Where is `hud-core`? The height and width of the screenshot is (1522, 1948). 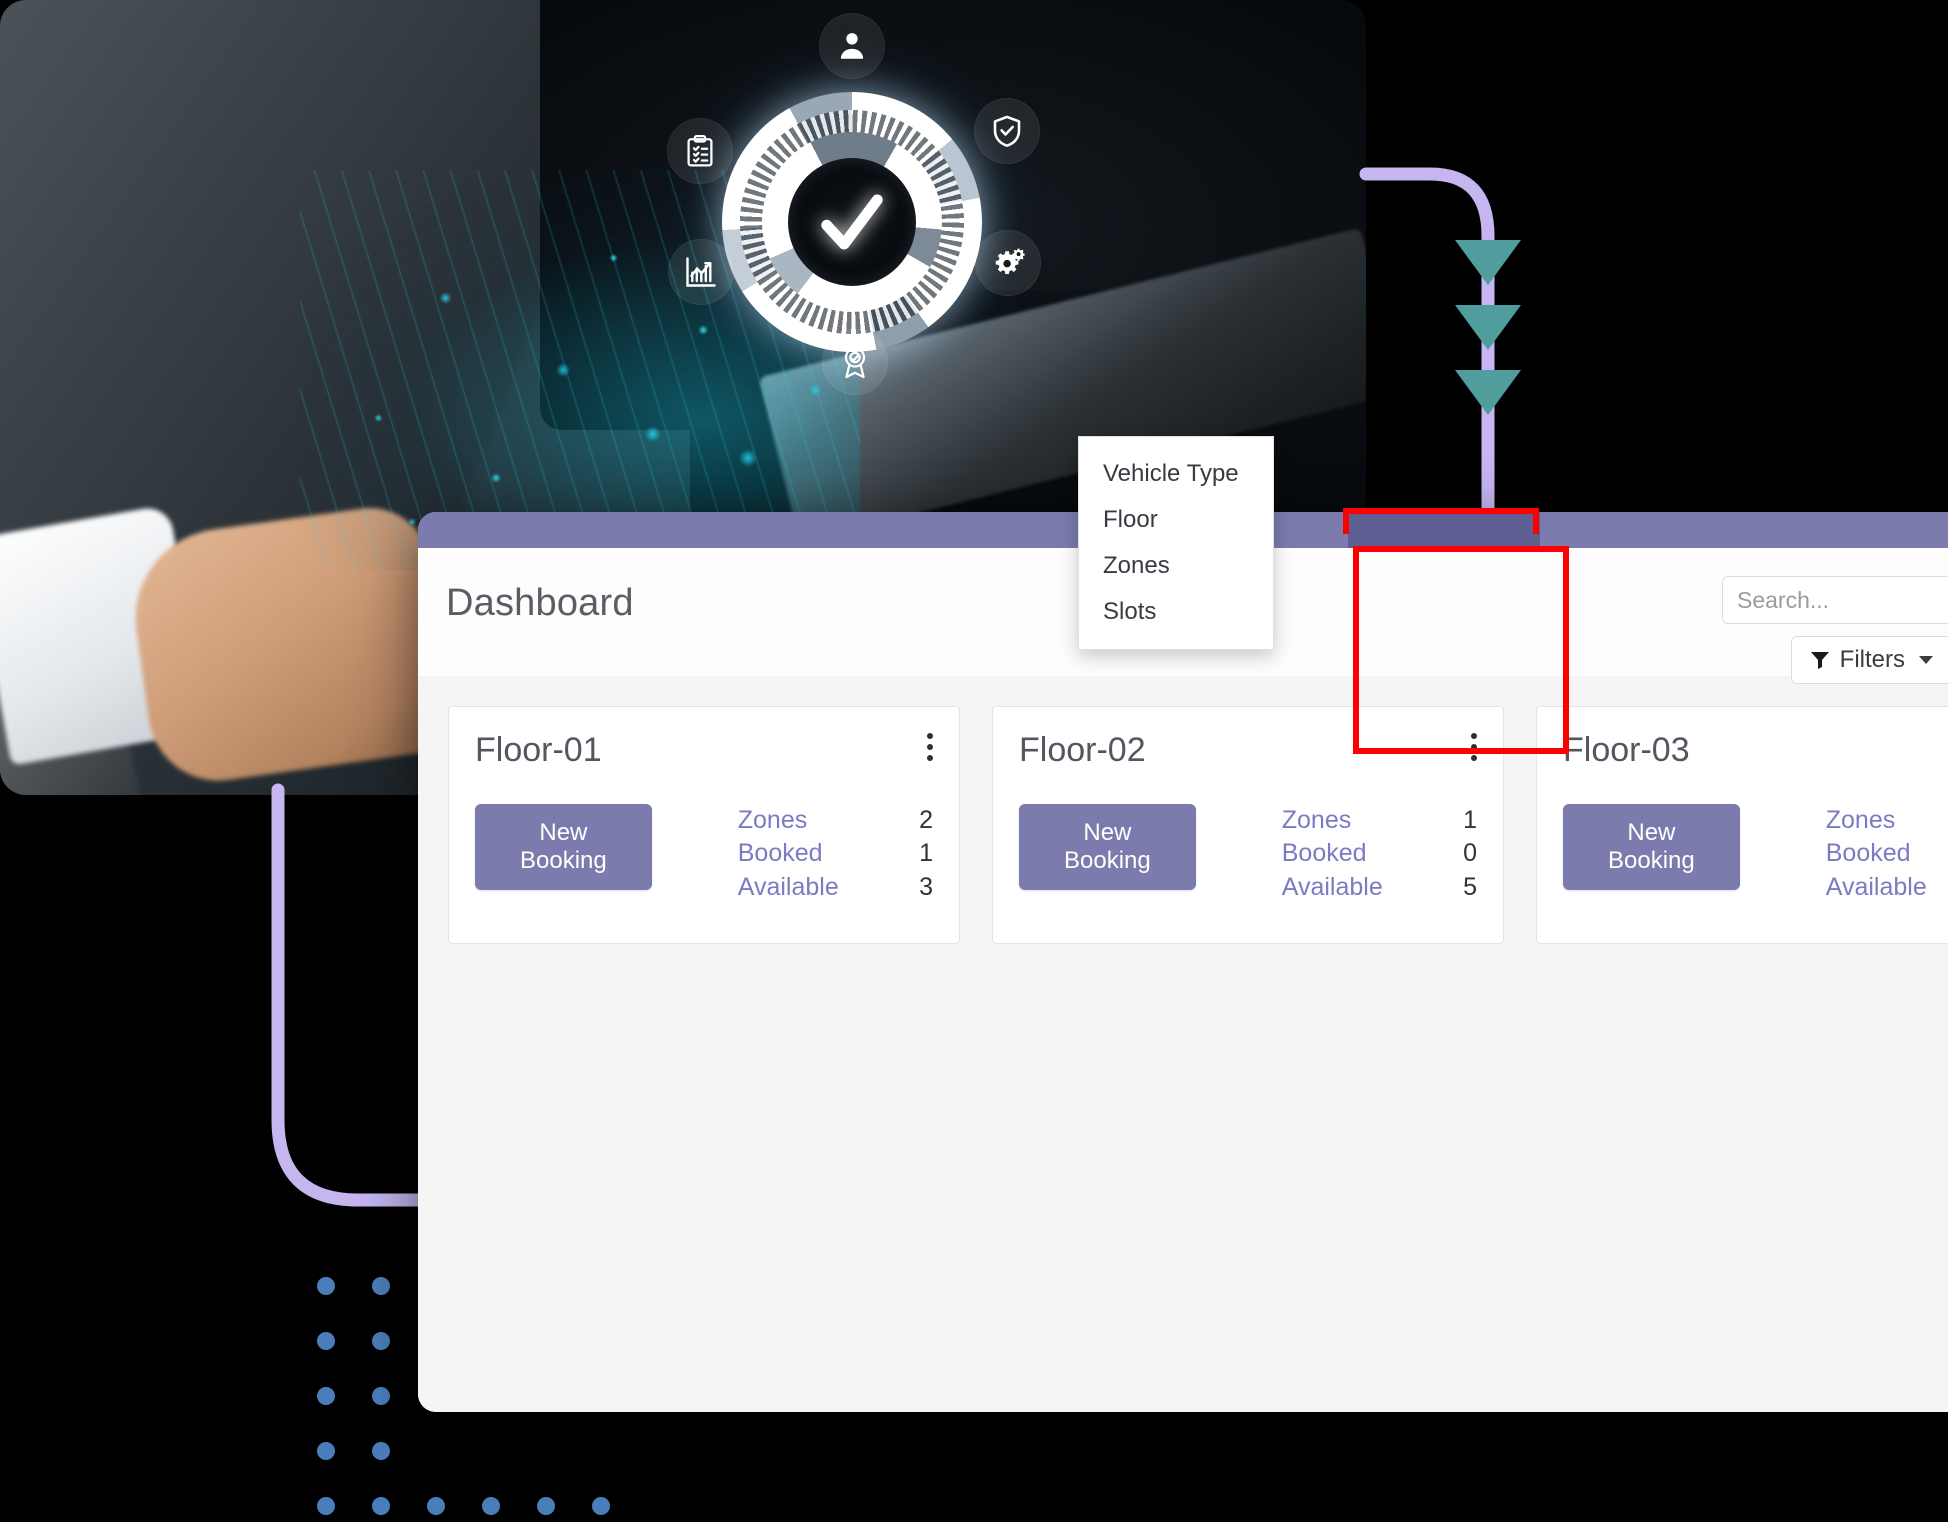 hud-core is located at coordinates (852, 222).